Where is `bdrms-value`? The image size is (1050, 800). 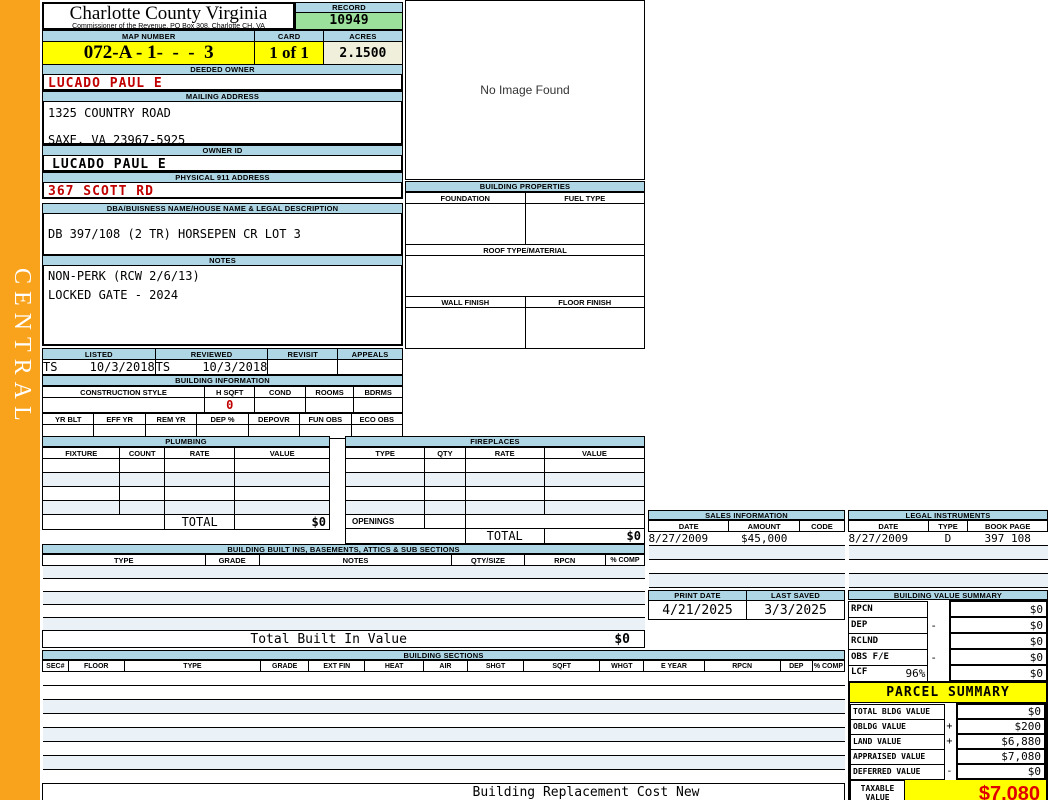
bdrms-value is located at coordinates (378, 405).